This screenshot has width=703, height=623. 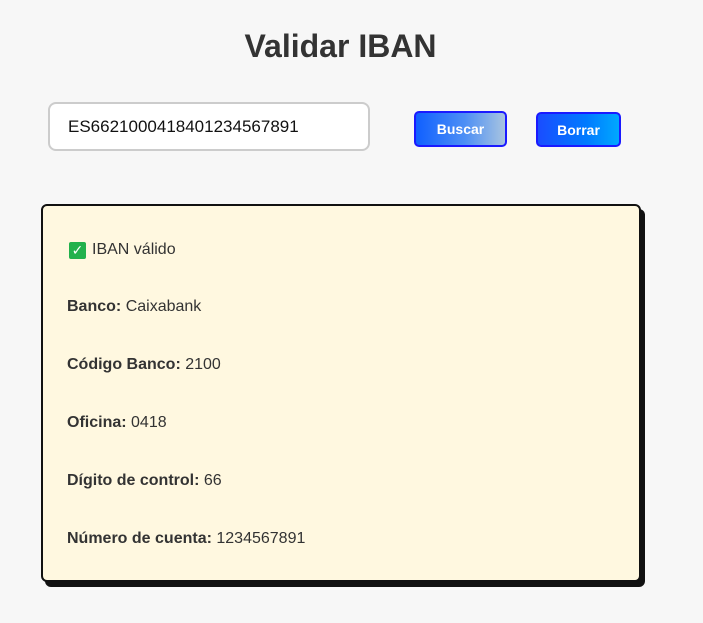 I want to click on field-branch: Oficina: 0418, so click(x=117, y=423).